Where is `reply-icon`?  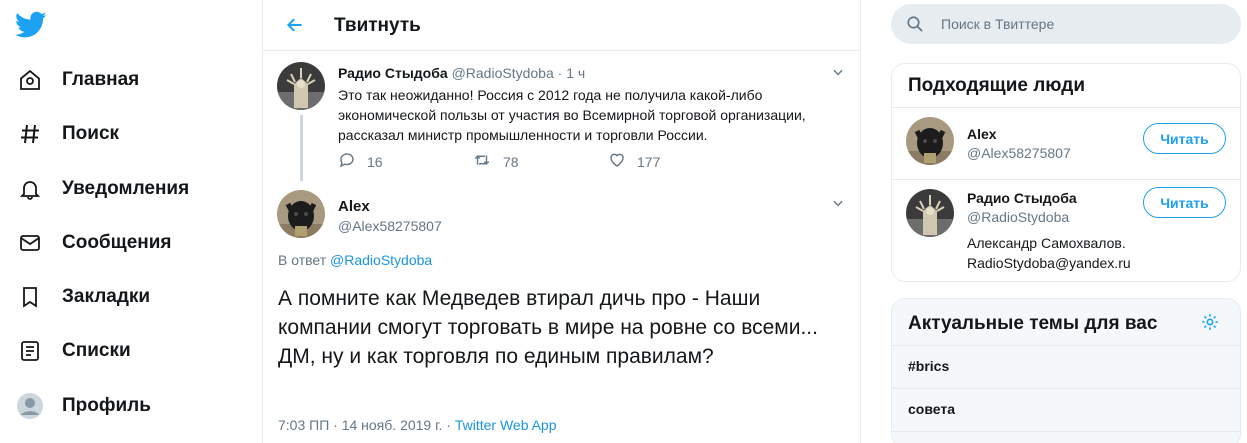
reply-icon is located at coordinates (347, 162).